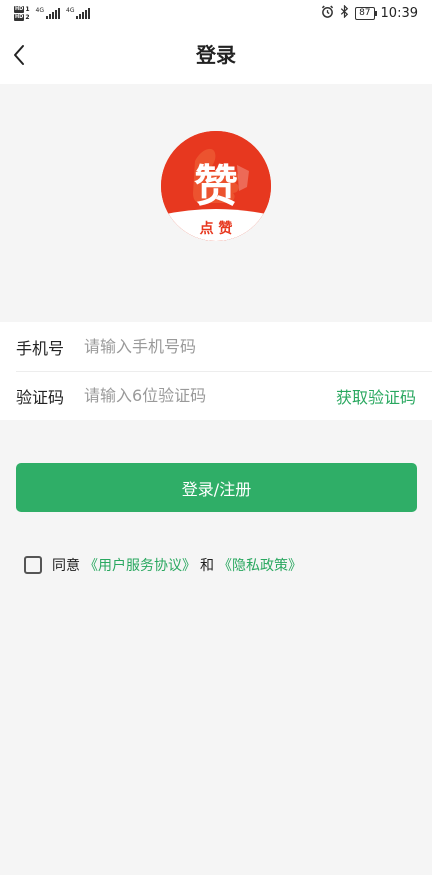 The width and height of the screenshot is (432, 875). What do you see at coordinates (327, 13) in the screenshot?
I see `alarm-icon` at bounding box center [327, 13].